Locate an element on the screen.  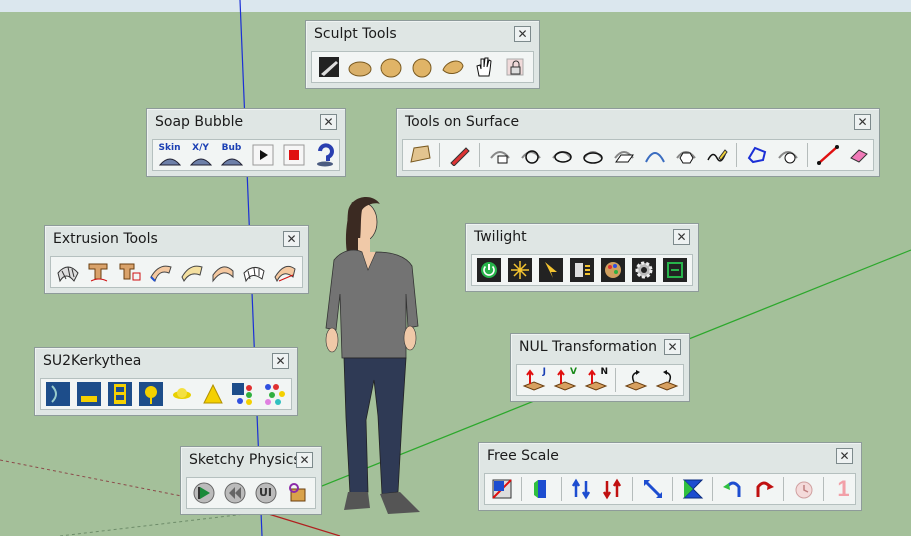
sun-object-icon is located at coordinates (181, 394).